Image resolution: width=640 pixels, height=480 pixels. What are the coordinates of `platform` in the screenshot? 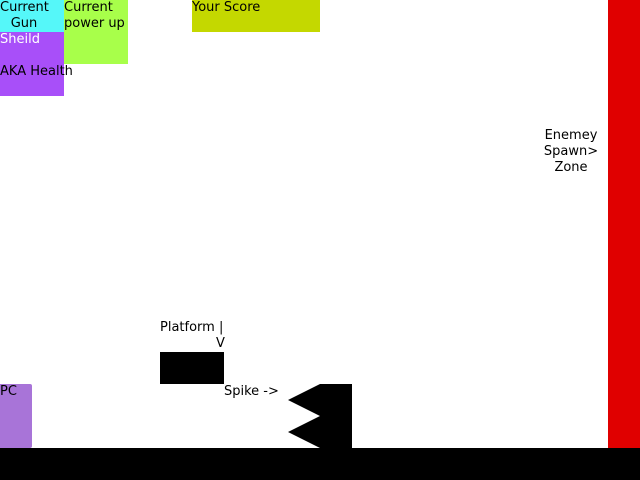 It's located at (192, 368).